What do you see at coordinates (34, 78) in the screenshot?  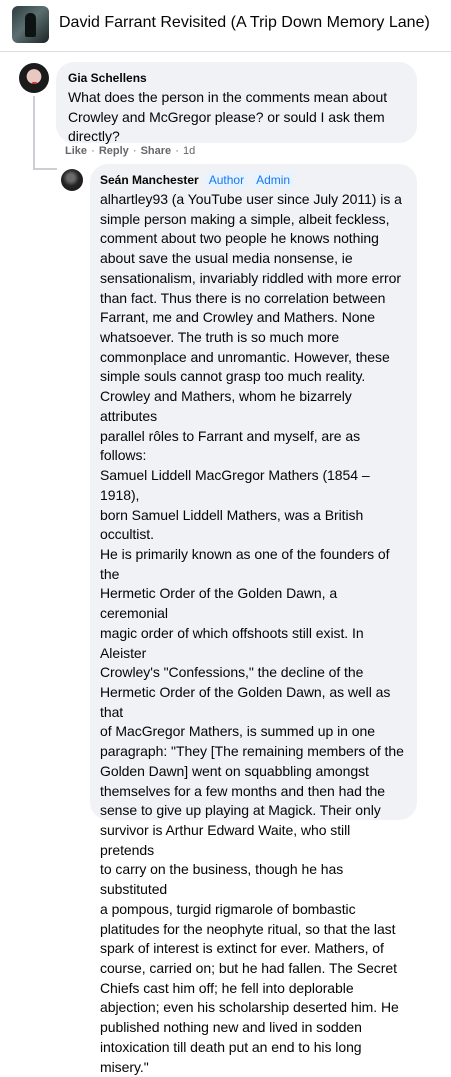 I see `avatar-gia-schellens` at bounding box center [34, 78].